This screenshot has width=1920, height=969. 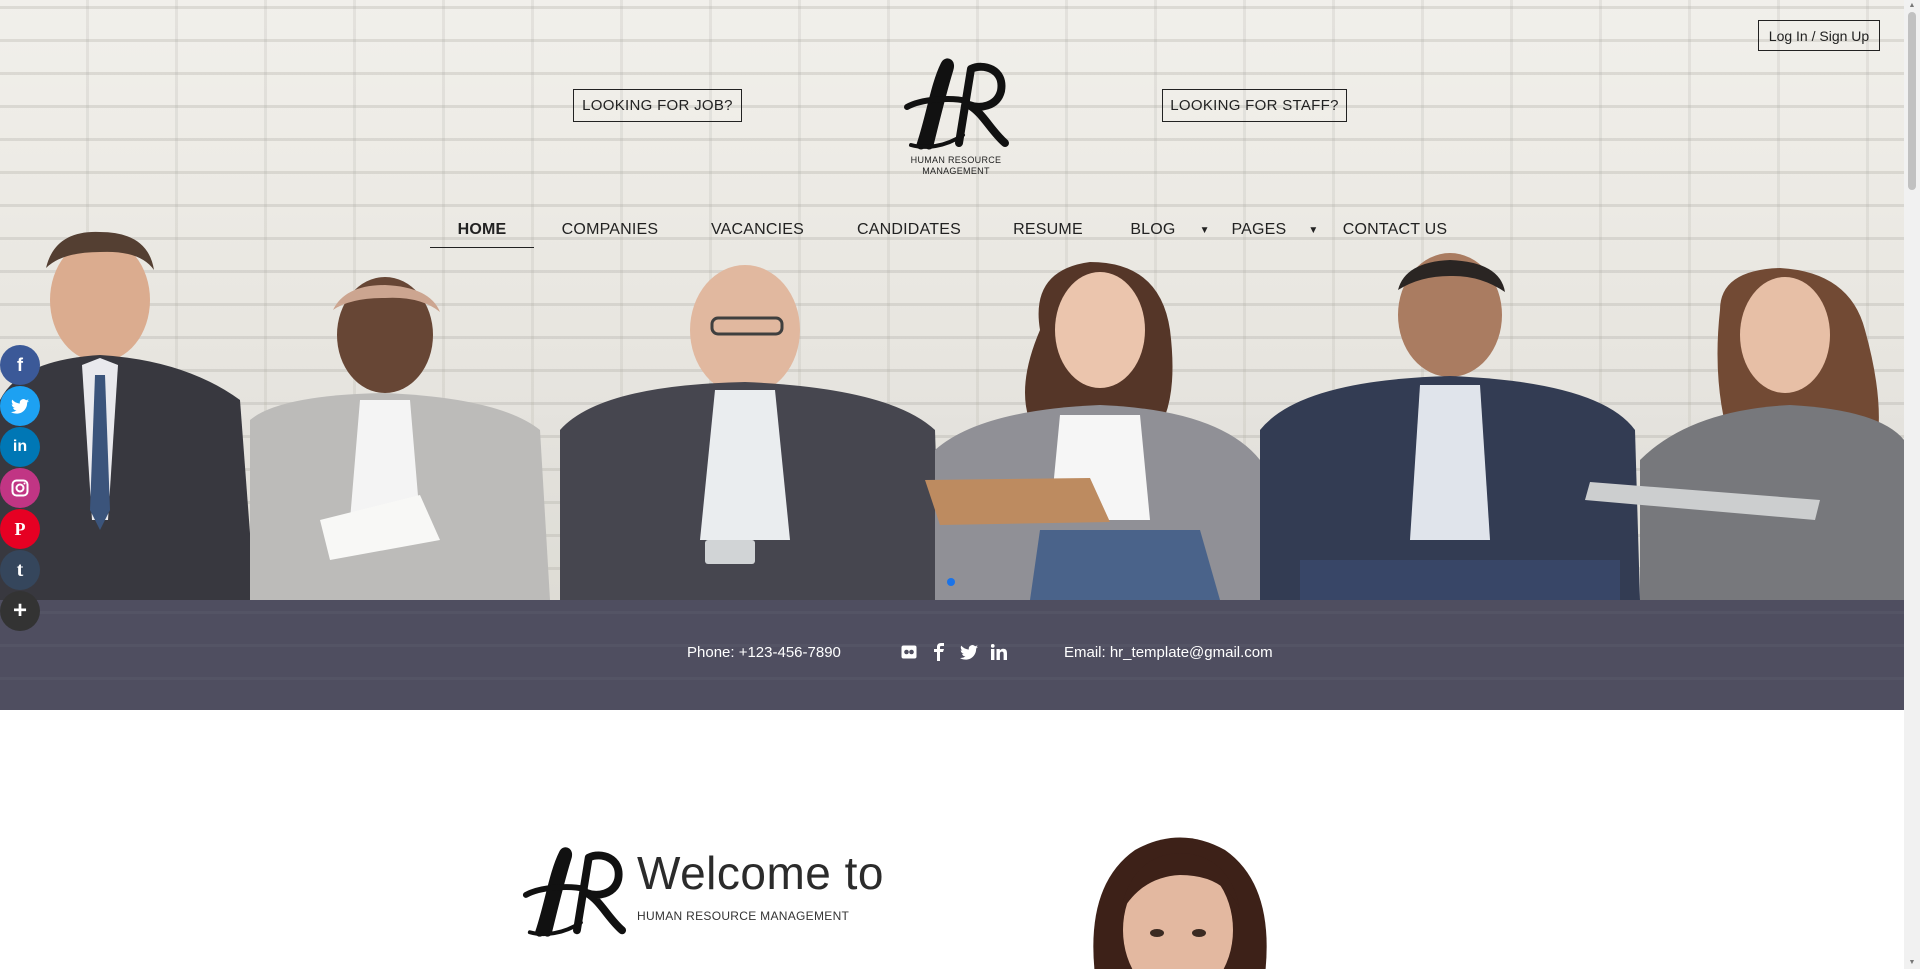 I want to click on welcome-title: Welcome to, so click(x=761, y=873).